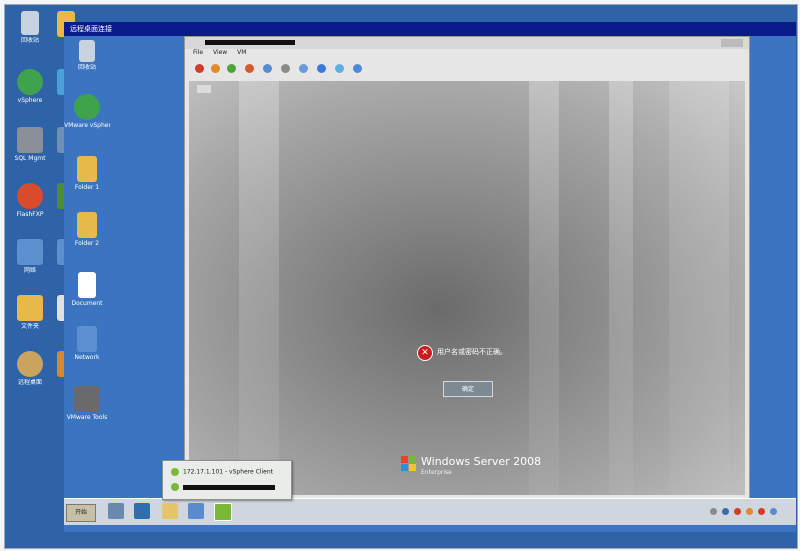 This screenshot has height=551, width=800. What do you see at coordinates (87, 173) in the screenshot?
I see `folder-icon: Folder 1` at bounding box center [87, 173].